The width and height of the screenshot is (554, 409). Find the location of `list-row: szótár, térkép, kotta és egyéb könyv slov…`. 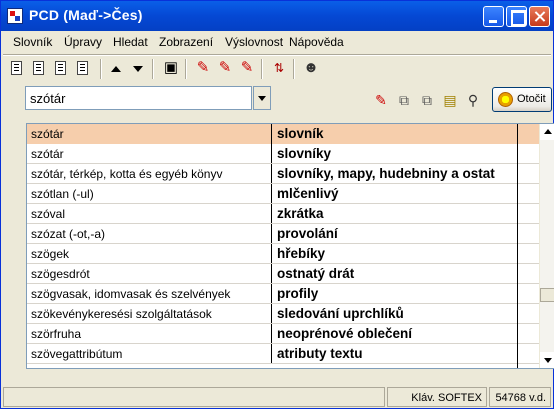

list-row: szótár, térkép, kotta és egyéb könyv slov… is located at coordinates (283, 174).